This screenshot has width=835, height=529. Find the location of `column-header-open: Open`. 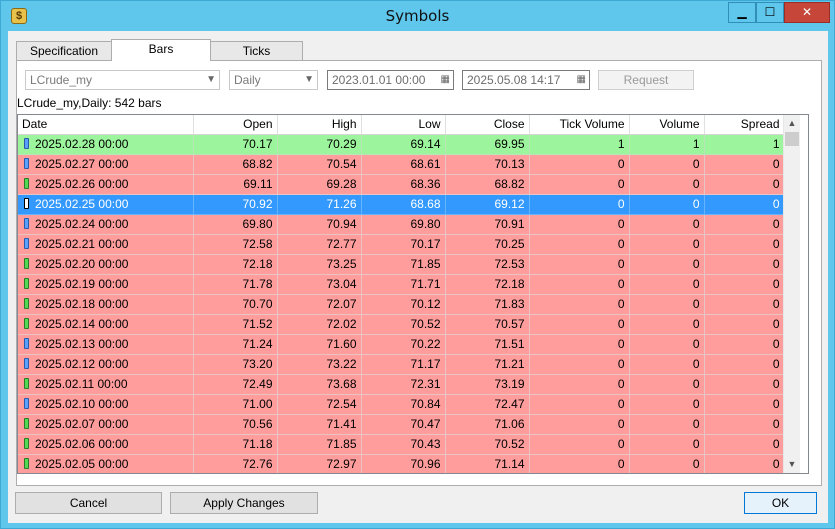

column-header-open: Open is located at coordinates (235, 125).